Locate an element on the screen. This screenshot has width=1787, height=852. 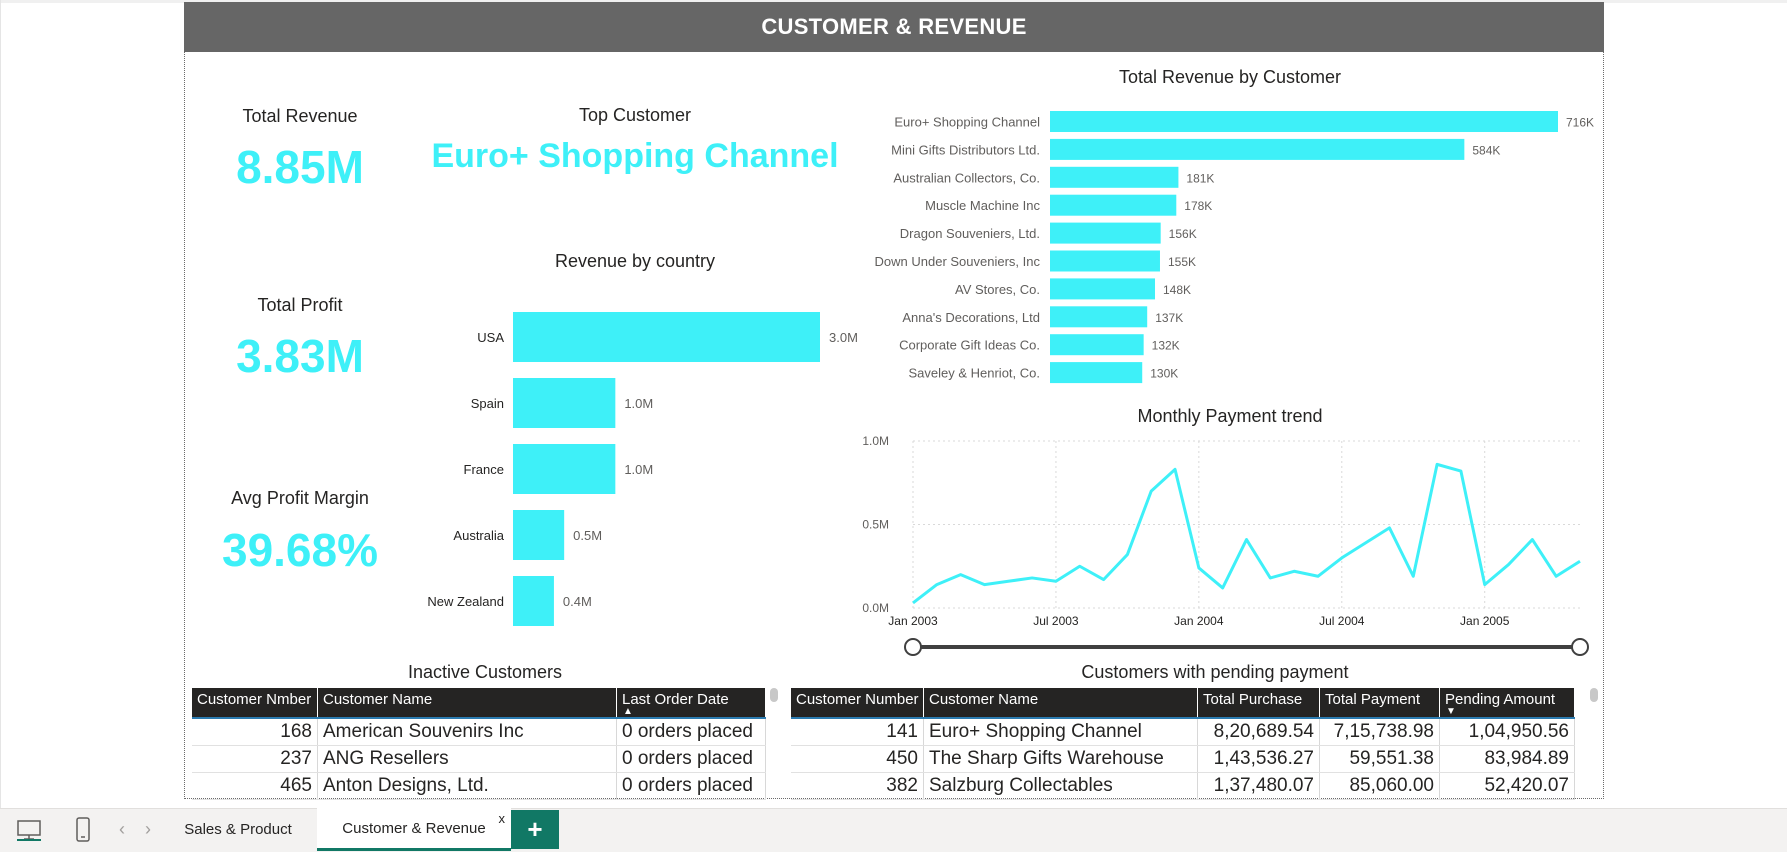
kpi-top-customer-label: Top Customer is located at coordinates (635, 115).